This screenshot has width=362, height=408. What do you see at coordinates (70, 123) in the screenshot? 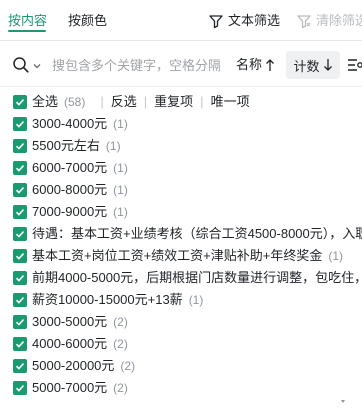
I see `item-label: 3000-4000元` at bounding box center [70, 123].